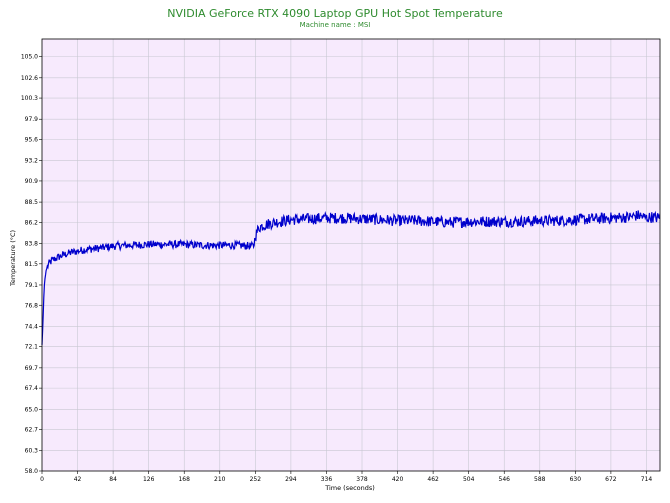 The image size is (670, 503). What do you see at coordinates (32, 119) in the screenshot?
I see `y-tick-label: 97.9` at bounding box center [32, 119].